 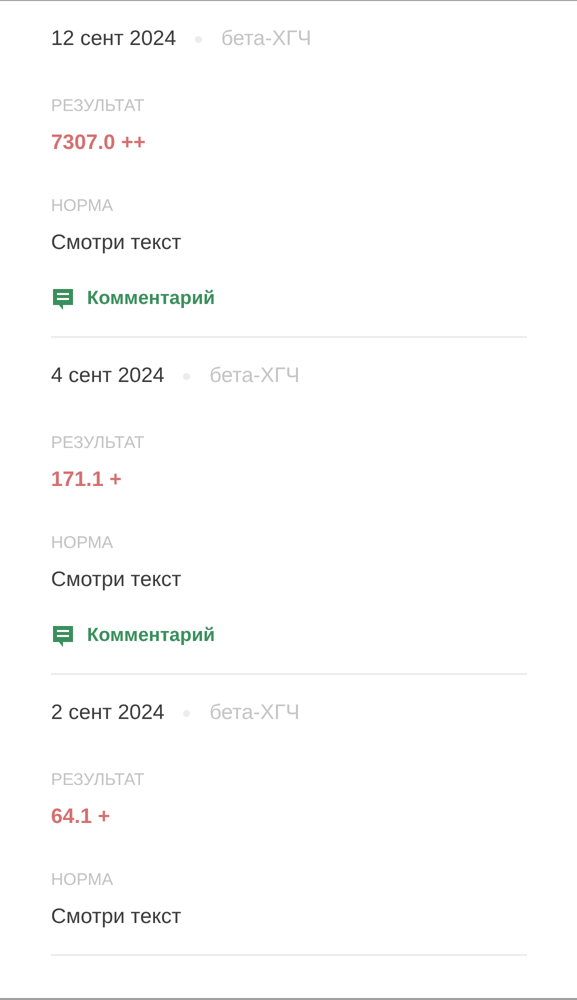 I want to click on result-date: 4 сент 2024, so click(x=107, y=376).